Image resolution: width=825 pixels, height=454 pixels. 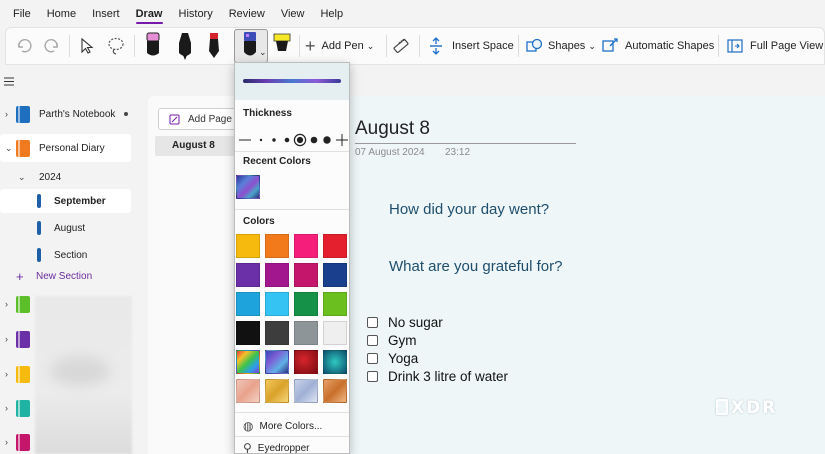 What do you see at coordinates (20, 408) in the screenshot?
I see `notebook-teal: ›` at bounding box center [20, 408].